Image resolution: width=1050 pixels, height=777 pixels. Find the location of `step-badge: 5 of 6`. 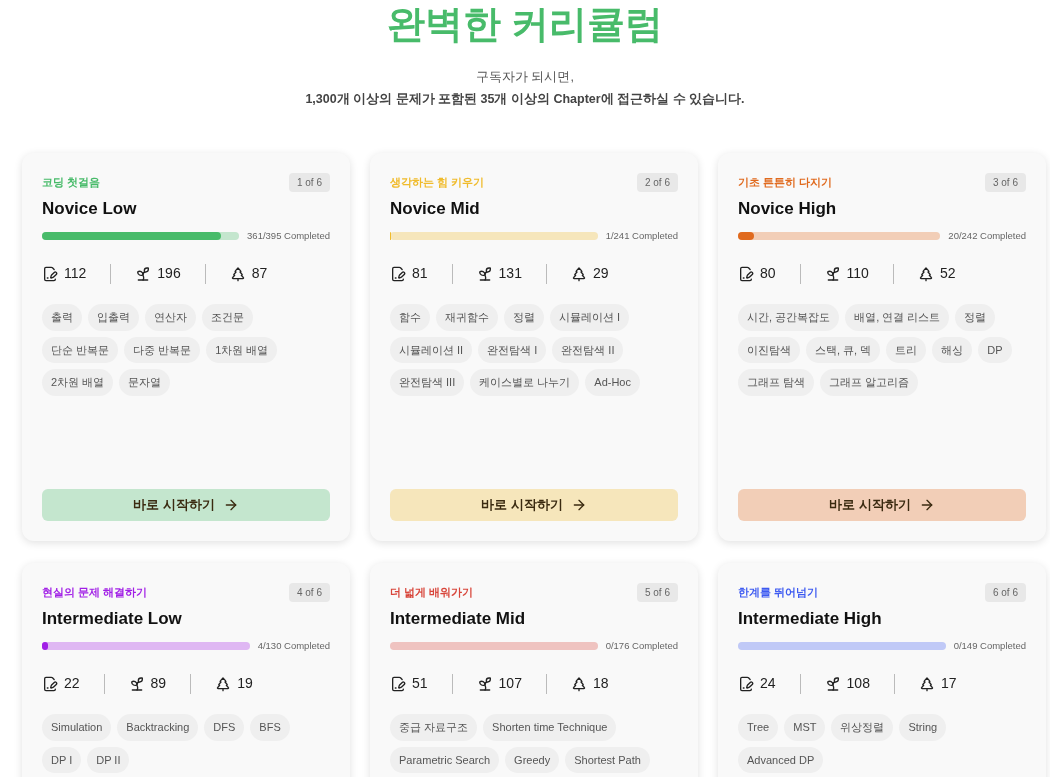

step-badge: 5 of 6 is located at coordinates (657, 592).